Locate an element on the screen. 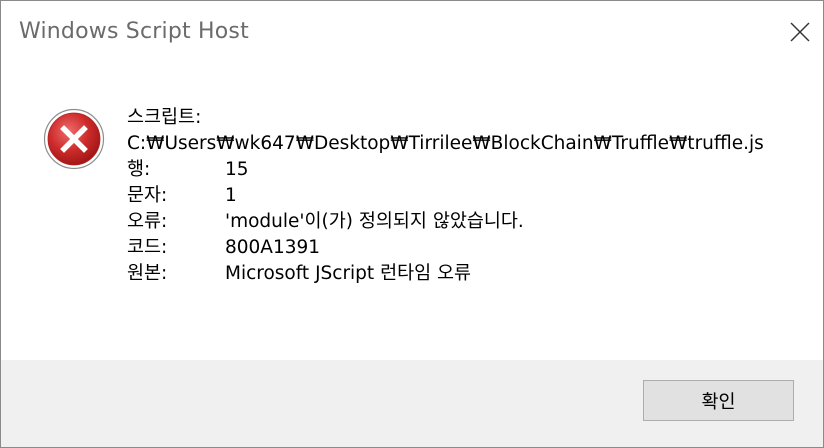 The height and width of the screenshot is (448, 824). error-icon is located at coordinates (74, 139).